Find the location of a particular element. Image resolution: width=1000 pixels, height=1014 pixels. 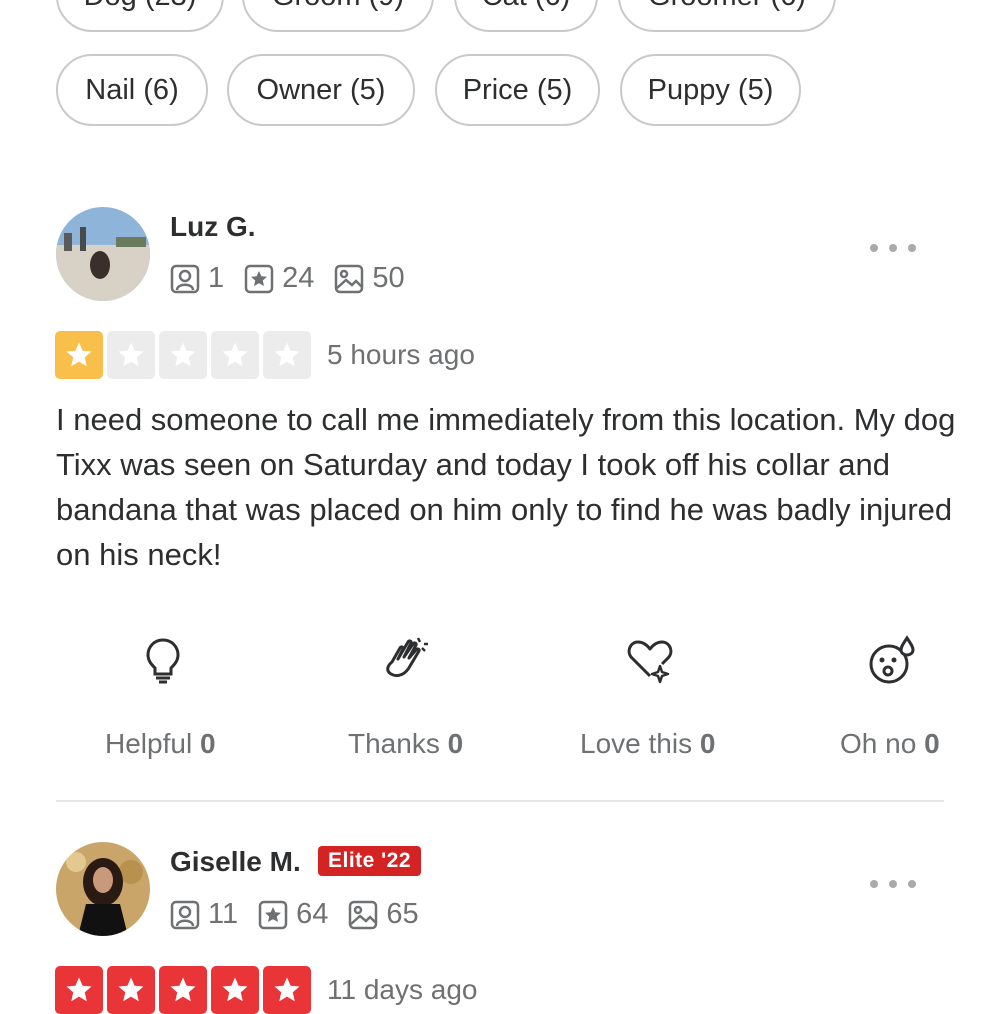

filter-pill-puppy: Puppy (5) is located at coordinates (710, 90).